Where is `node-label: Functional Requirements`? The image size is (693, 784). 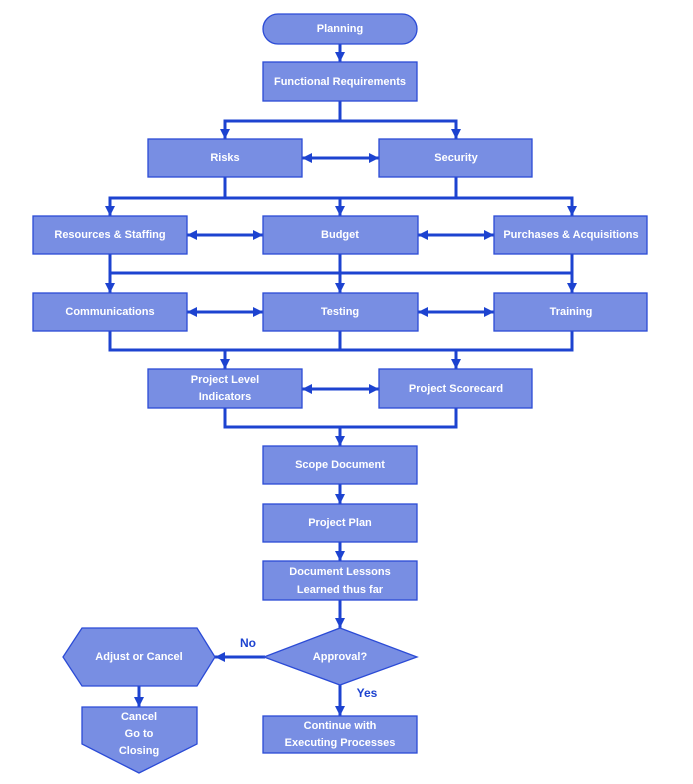
node-label: Functional Requirements is located at coordinates (340, 82).